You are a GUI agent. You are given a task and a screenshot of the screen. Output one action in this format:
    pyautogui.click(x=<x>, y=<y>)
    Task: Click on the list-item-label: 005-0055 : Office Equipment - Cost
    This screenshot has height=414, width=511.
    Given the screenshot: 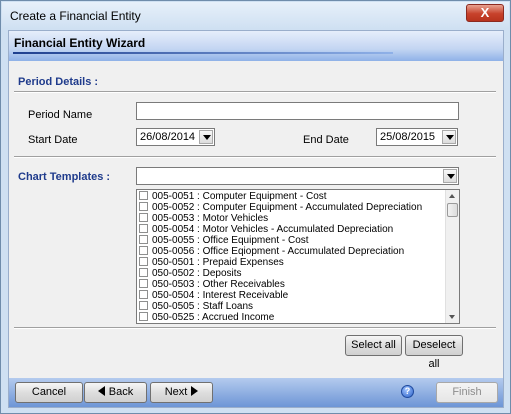 What is the action you would take?
    pyautogui.click(x=230, y=240)
    